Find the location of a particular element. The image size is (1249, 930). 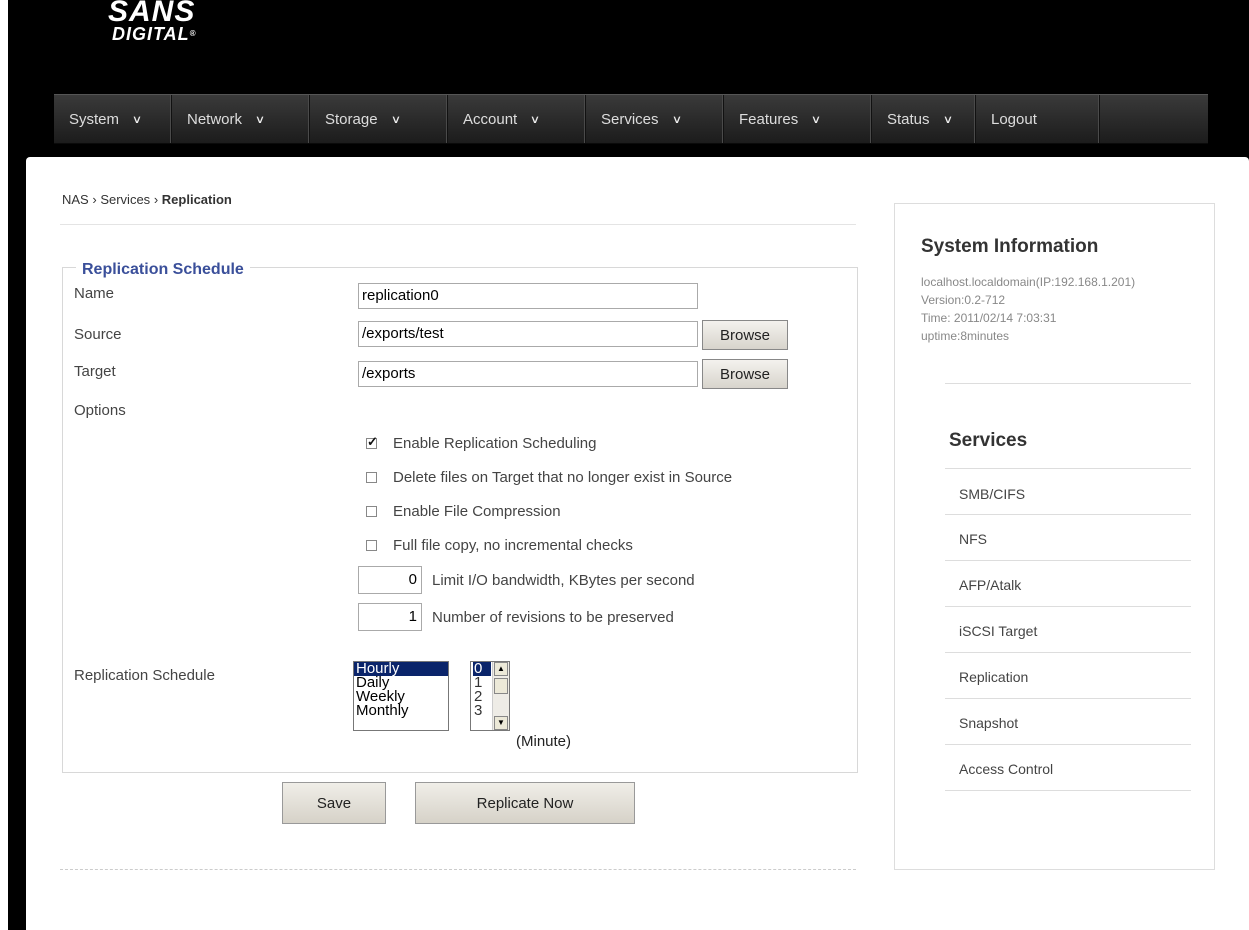

bandwidth-input: 0 is located at coordinates (390, 580).